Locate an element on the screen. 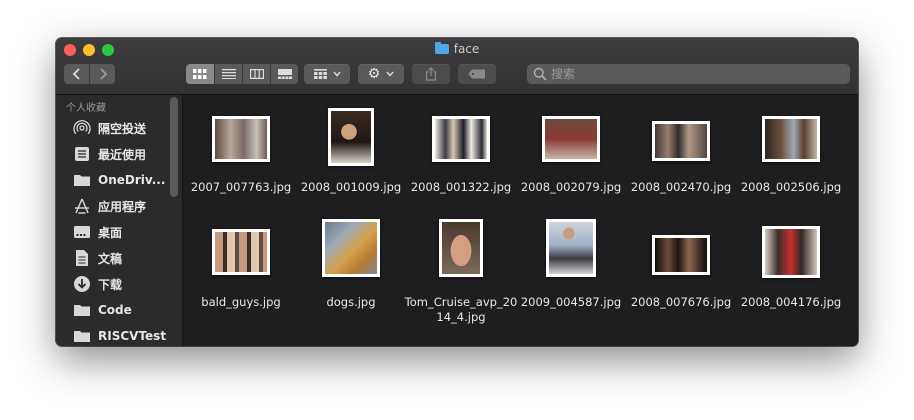 This screenshot has height=420, width=914. back-button is located at coordinates (77, 74).